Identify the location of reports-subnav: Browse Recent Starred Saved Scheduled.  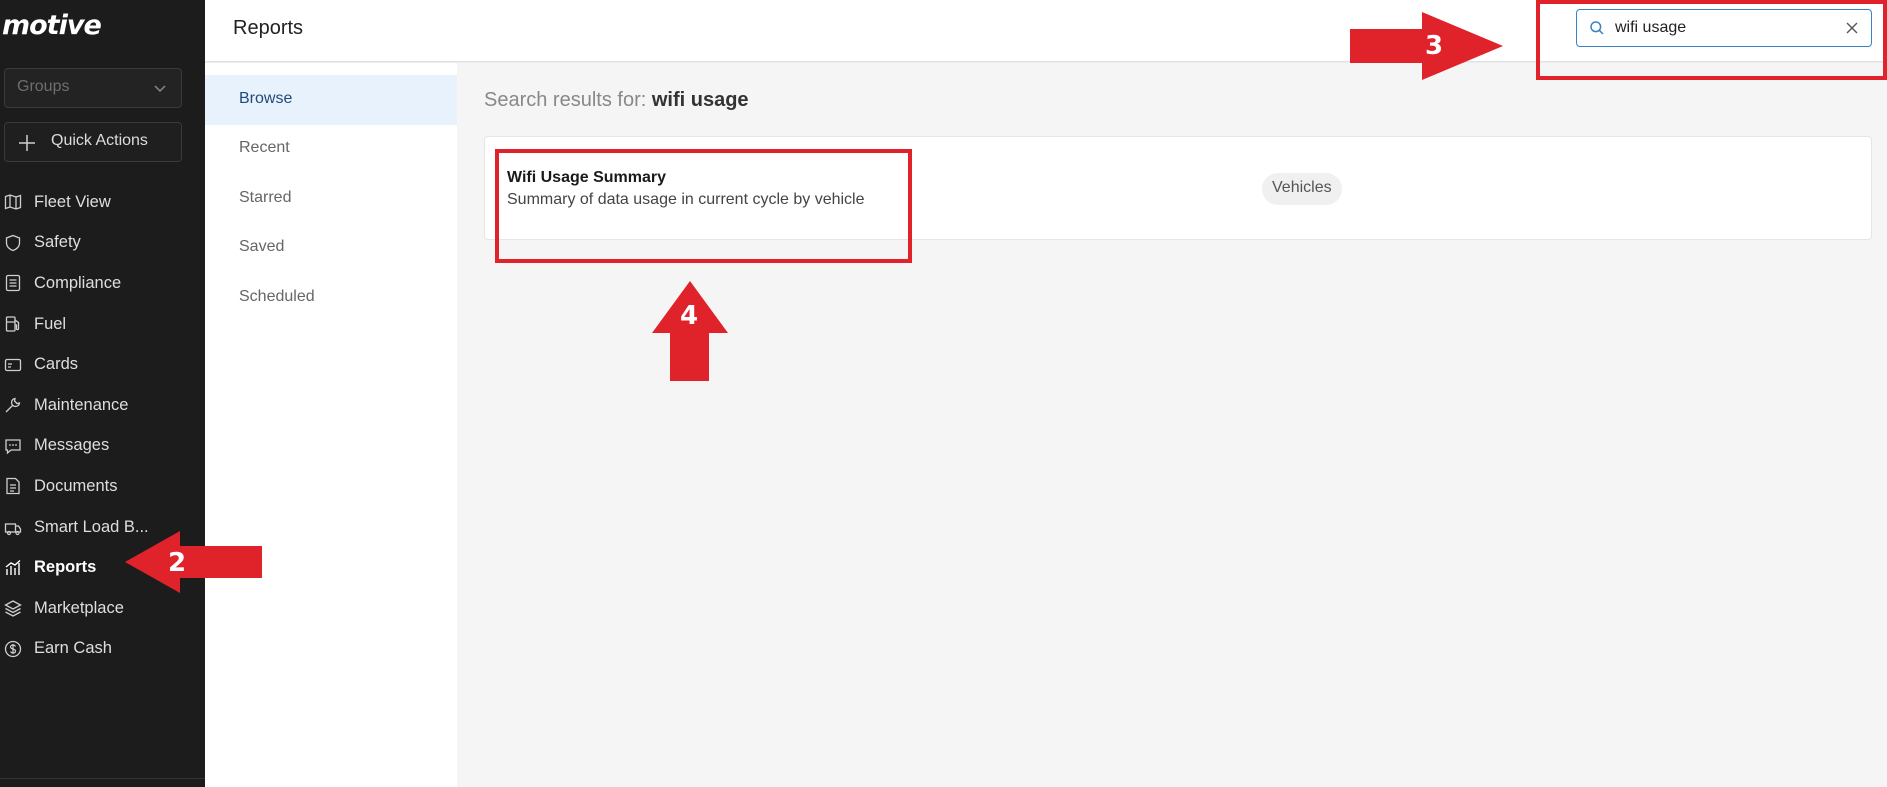
(331, 425).